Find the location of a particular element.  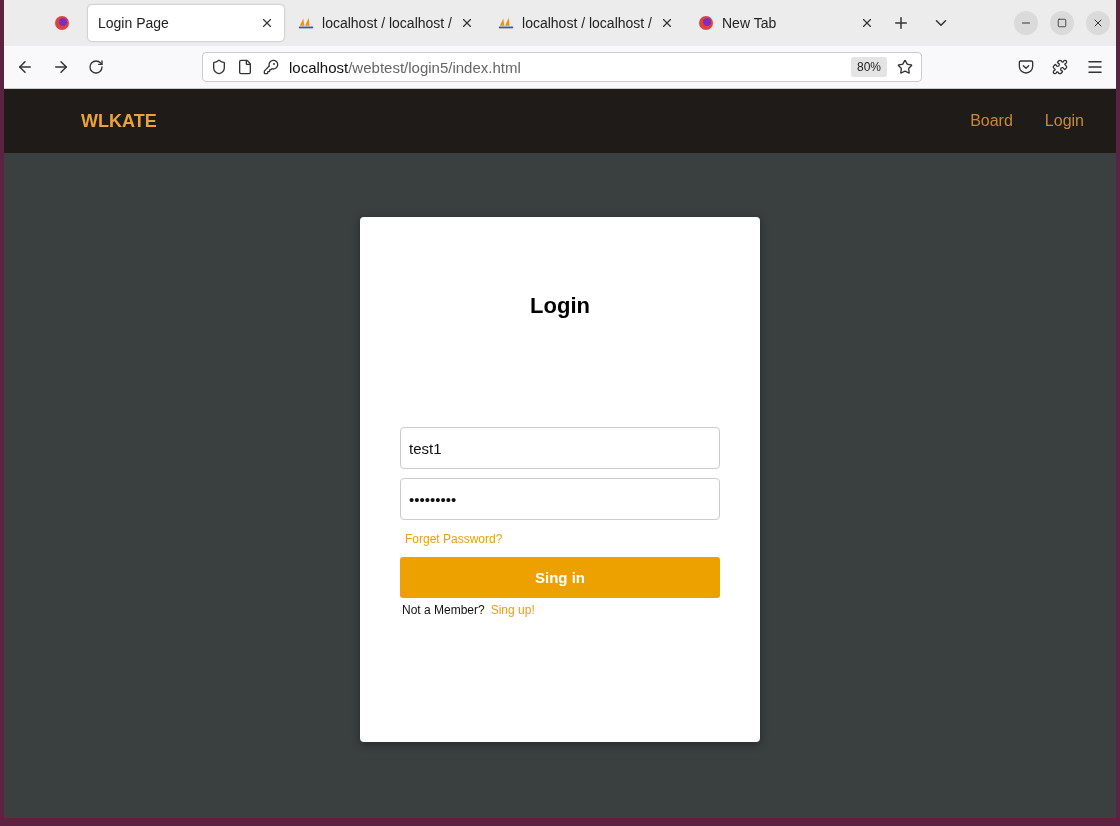

page-icon is located at coordinates (245, 67).